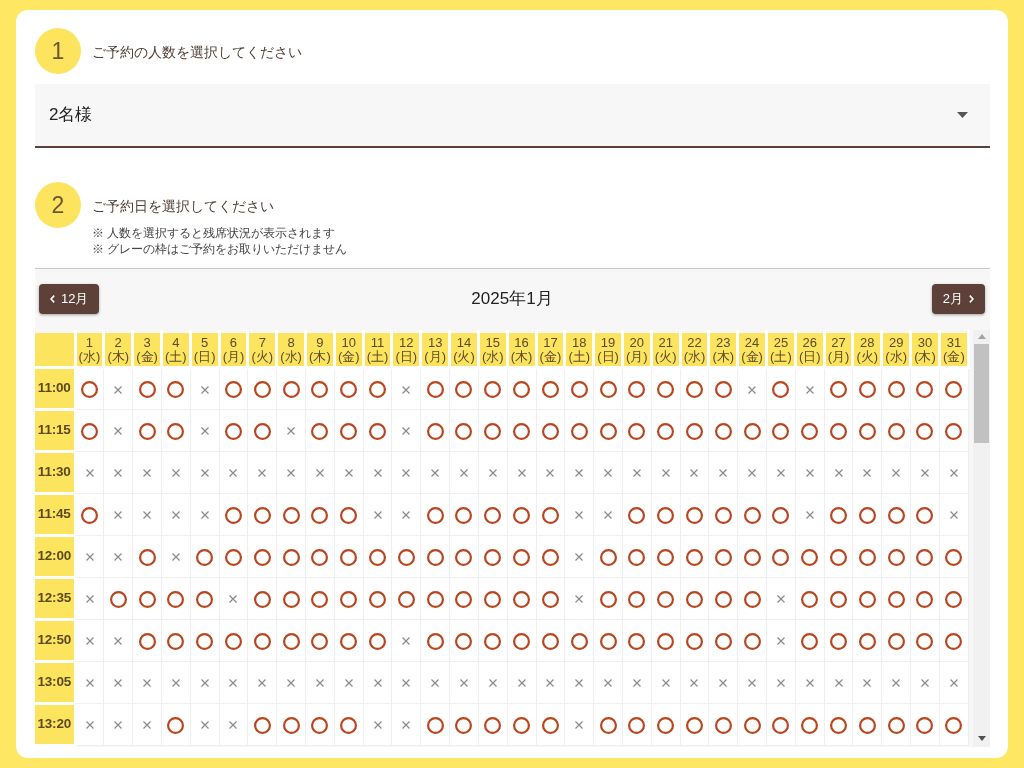 This screenshot has width=1024, height=768. I want to click on previous-month-button: 12月, so click(69, 299).